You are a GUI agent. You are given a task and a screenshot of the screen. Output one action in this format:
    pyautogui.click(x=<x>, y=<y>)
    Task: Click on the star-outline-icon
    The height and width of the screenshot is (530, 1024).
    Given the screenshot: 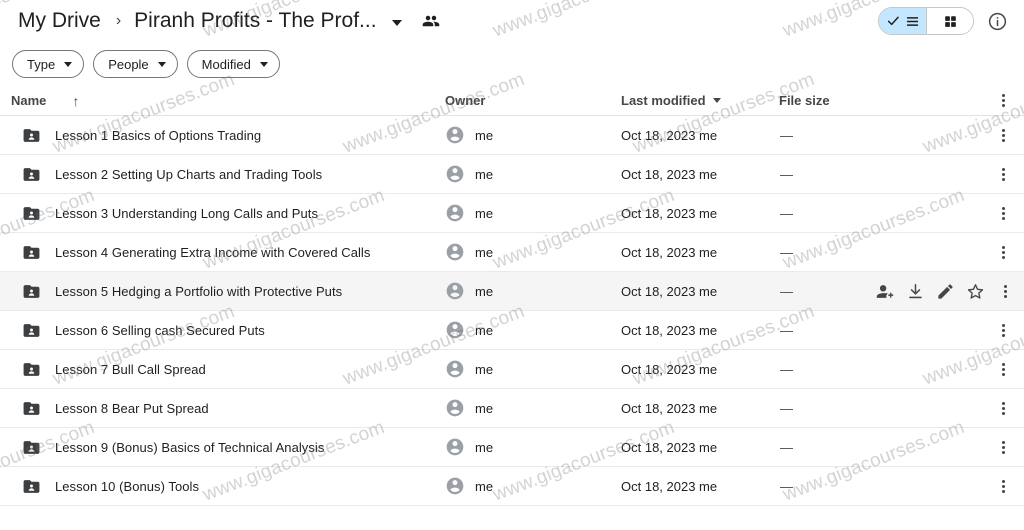 What is the action you would take?
    pyautogui.click(x=975, y=292)
    